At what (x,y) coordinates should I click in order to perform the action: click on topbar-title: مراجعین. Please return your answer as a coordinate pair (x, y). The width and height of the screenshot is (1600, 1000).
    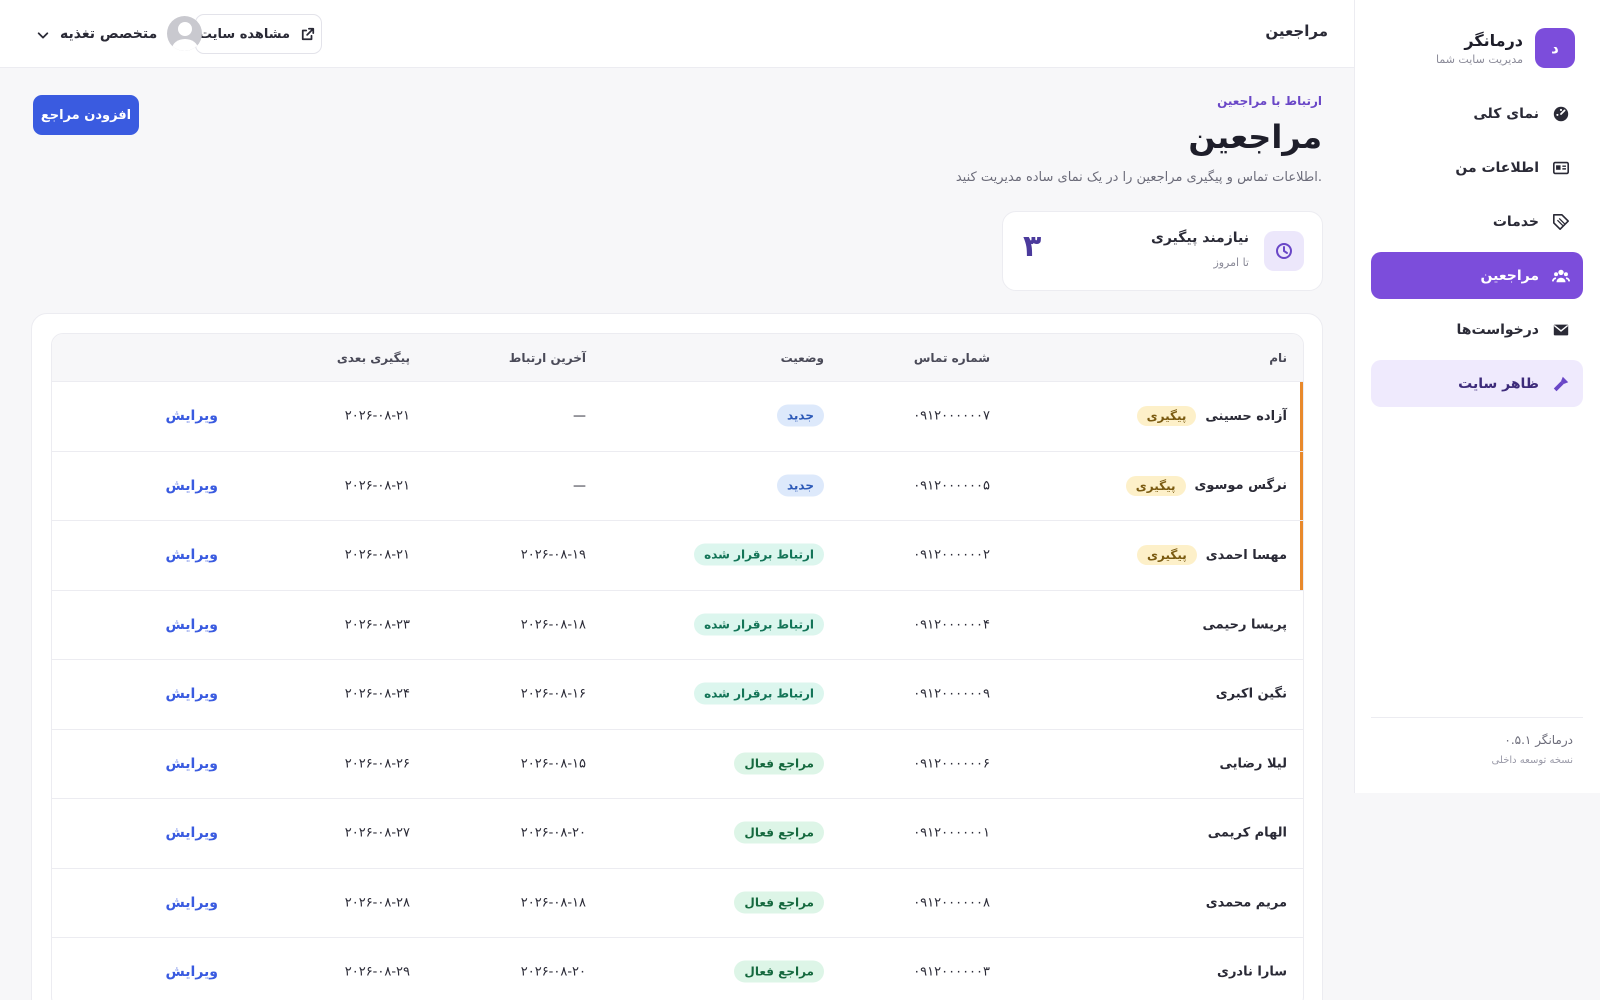
    Looking at the image, I should click on (1296, 31).